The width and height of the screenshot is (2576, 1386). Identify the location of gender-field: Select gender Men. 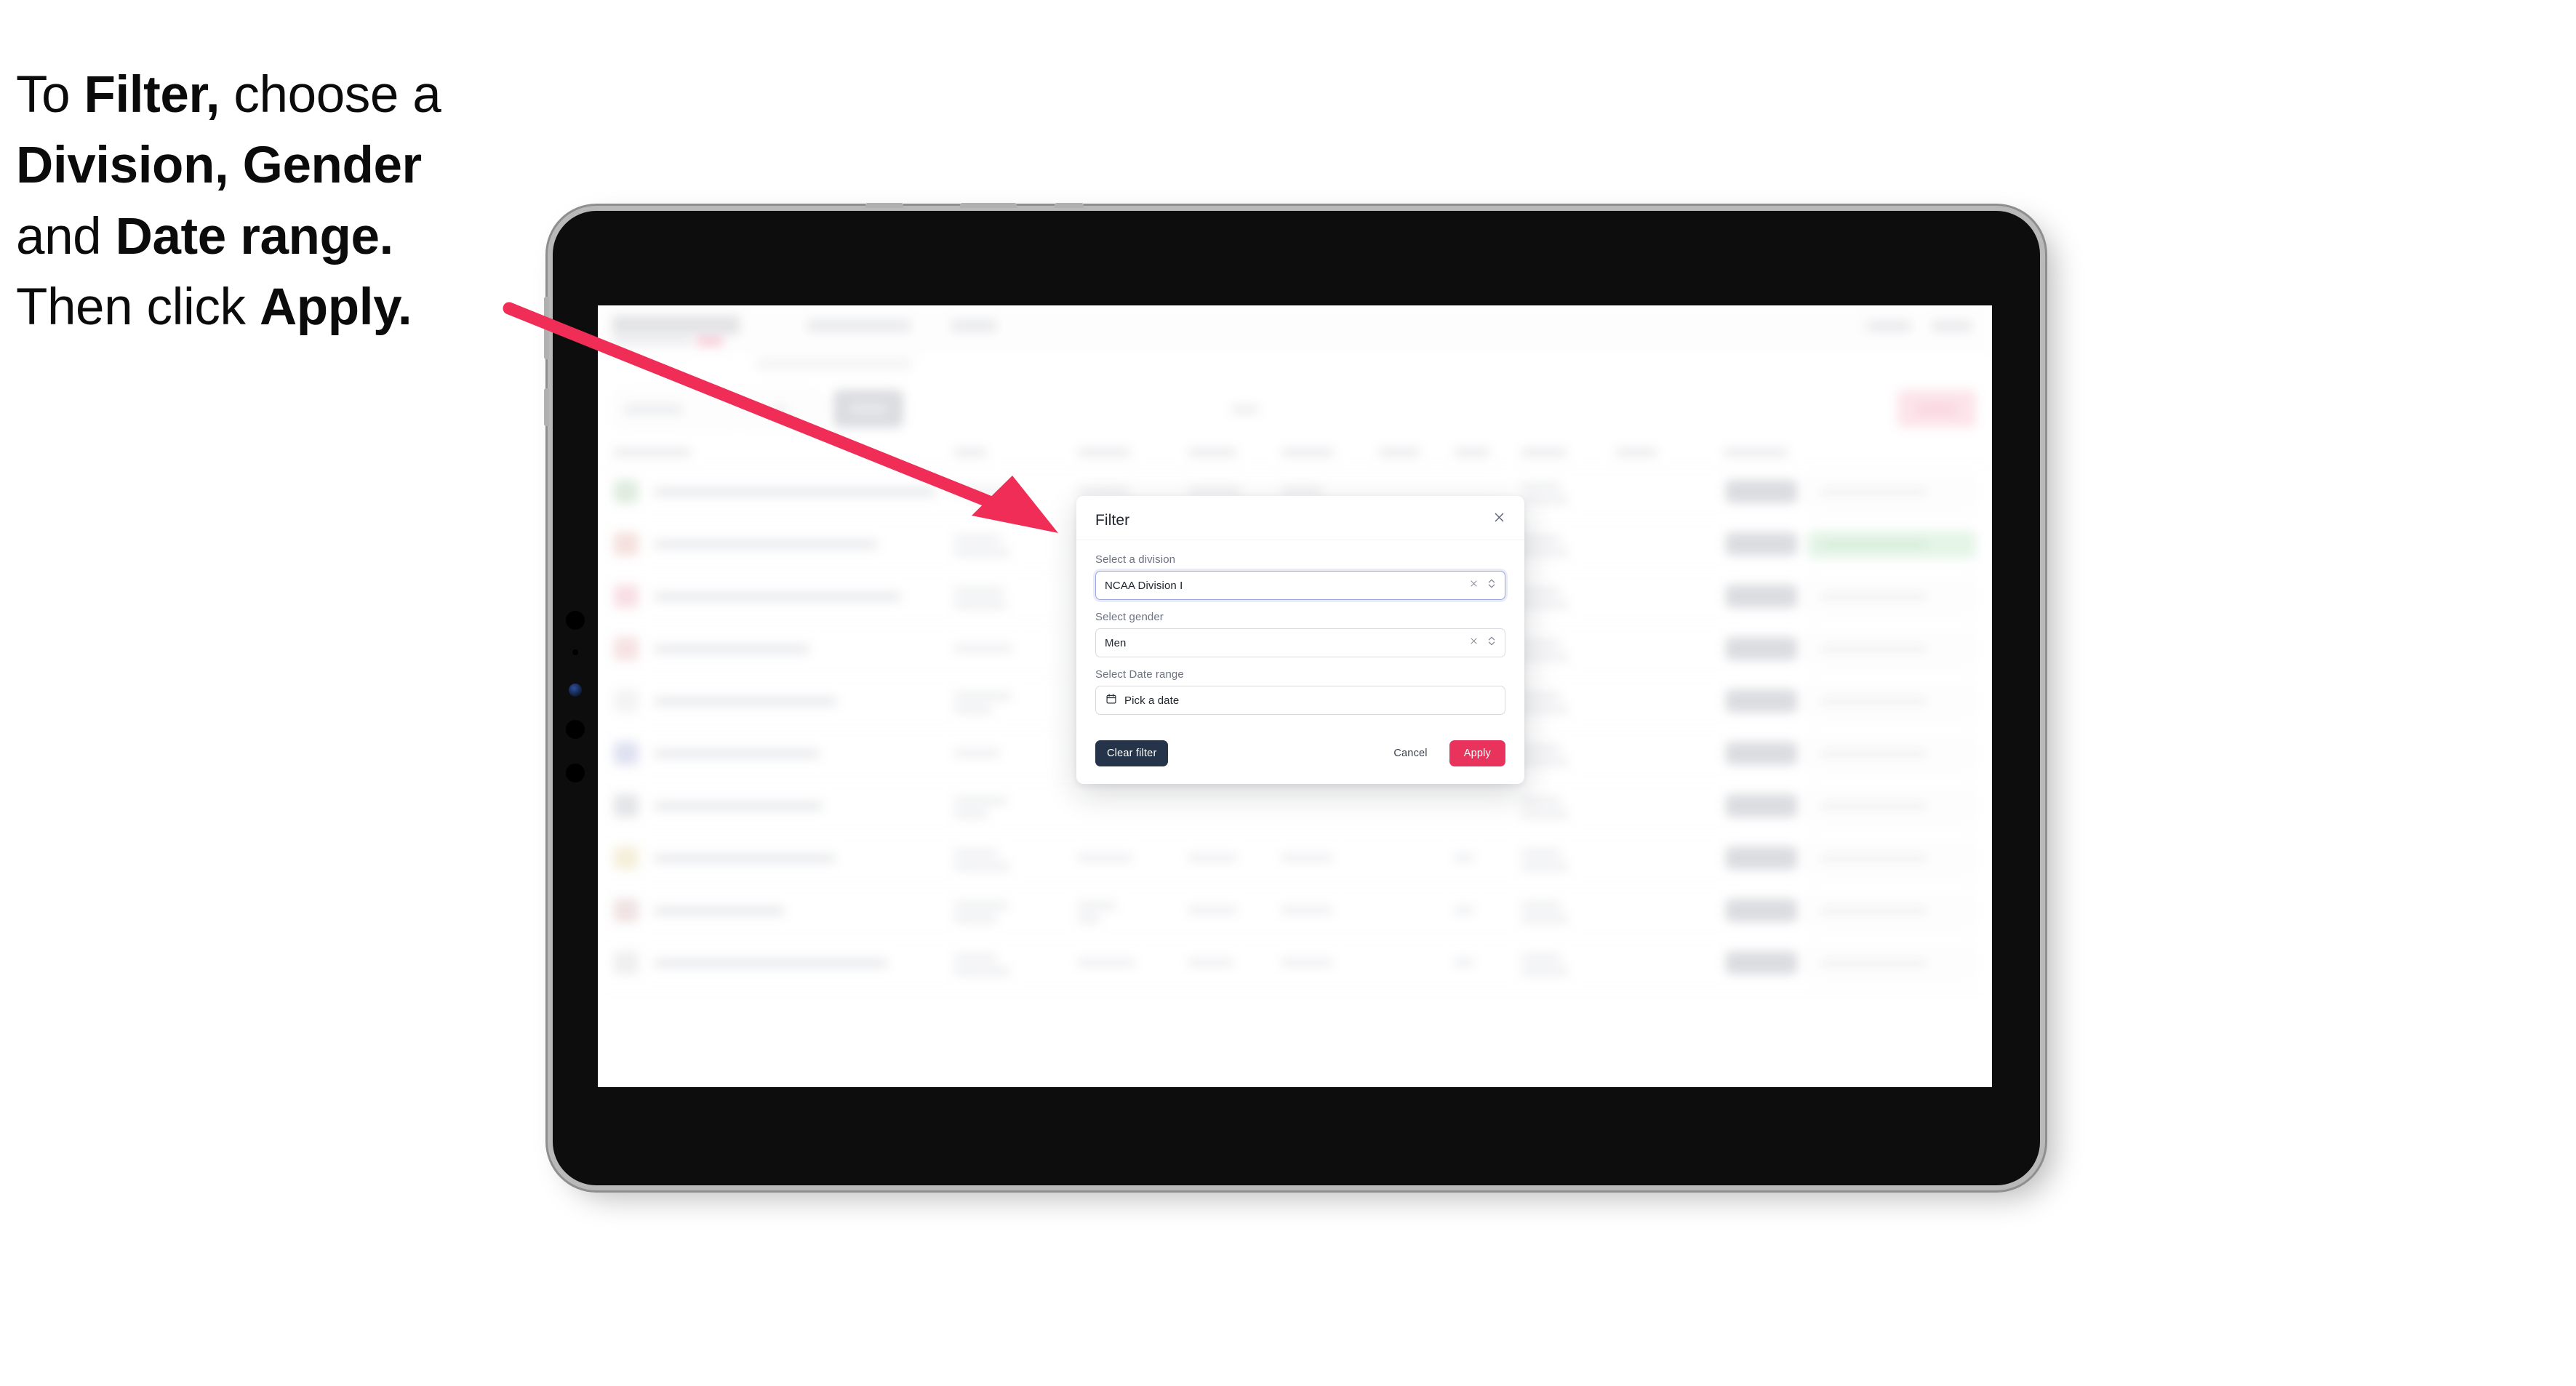
(1300, 634).